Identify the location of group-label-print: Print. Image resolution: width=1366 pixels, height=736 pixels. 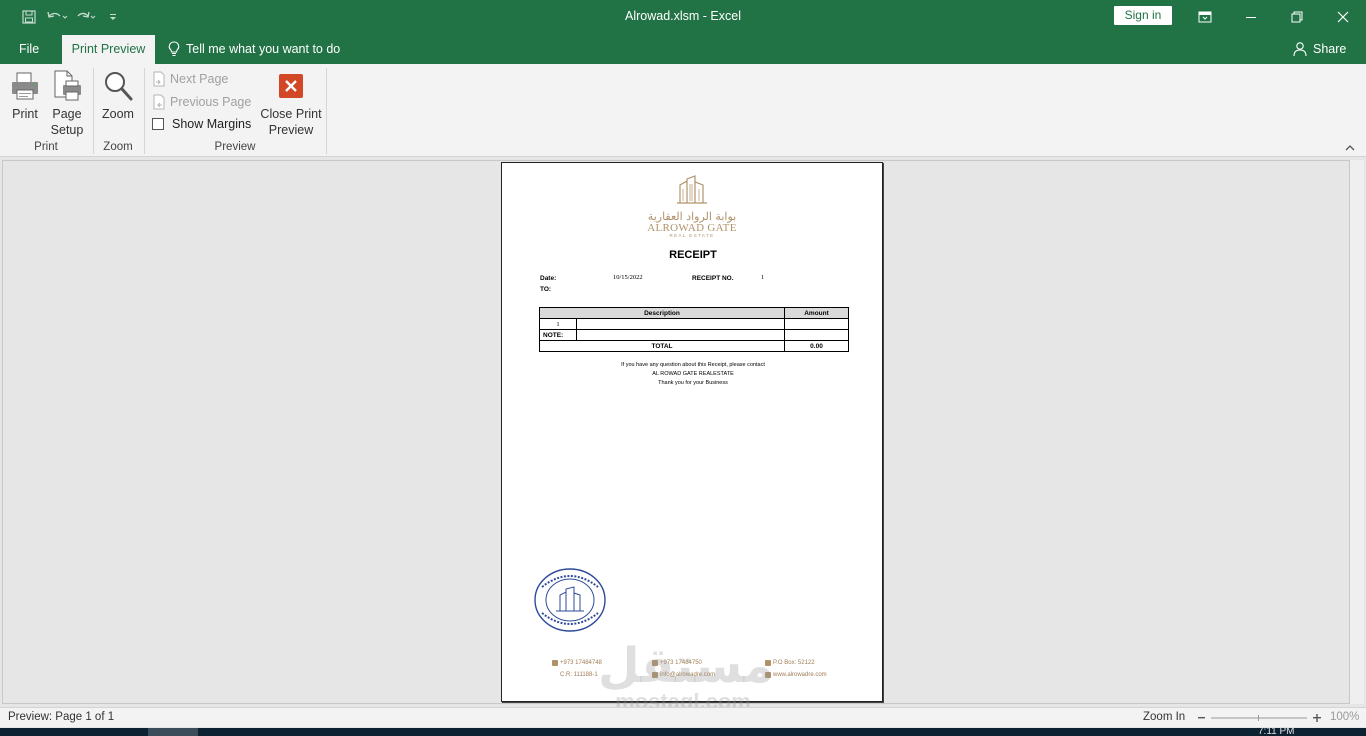
(46, 147).